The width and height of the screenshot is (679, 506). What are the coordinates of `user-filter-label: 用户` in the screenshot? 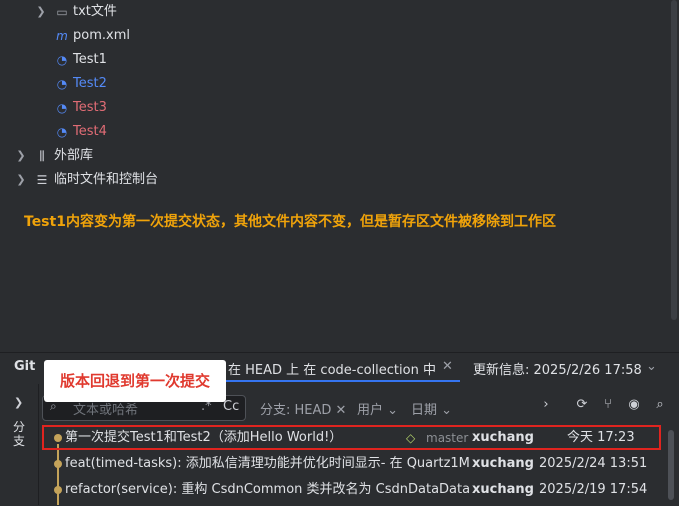 It's located at (370, 410).